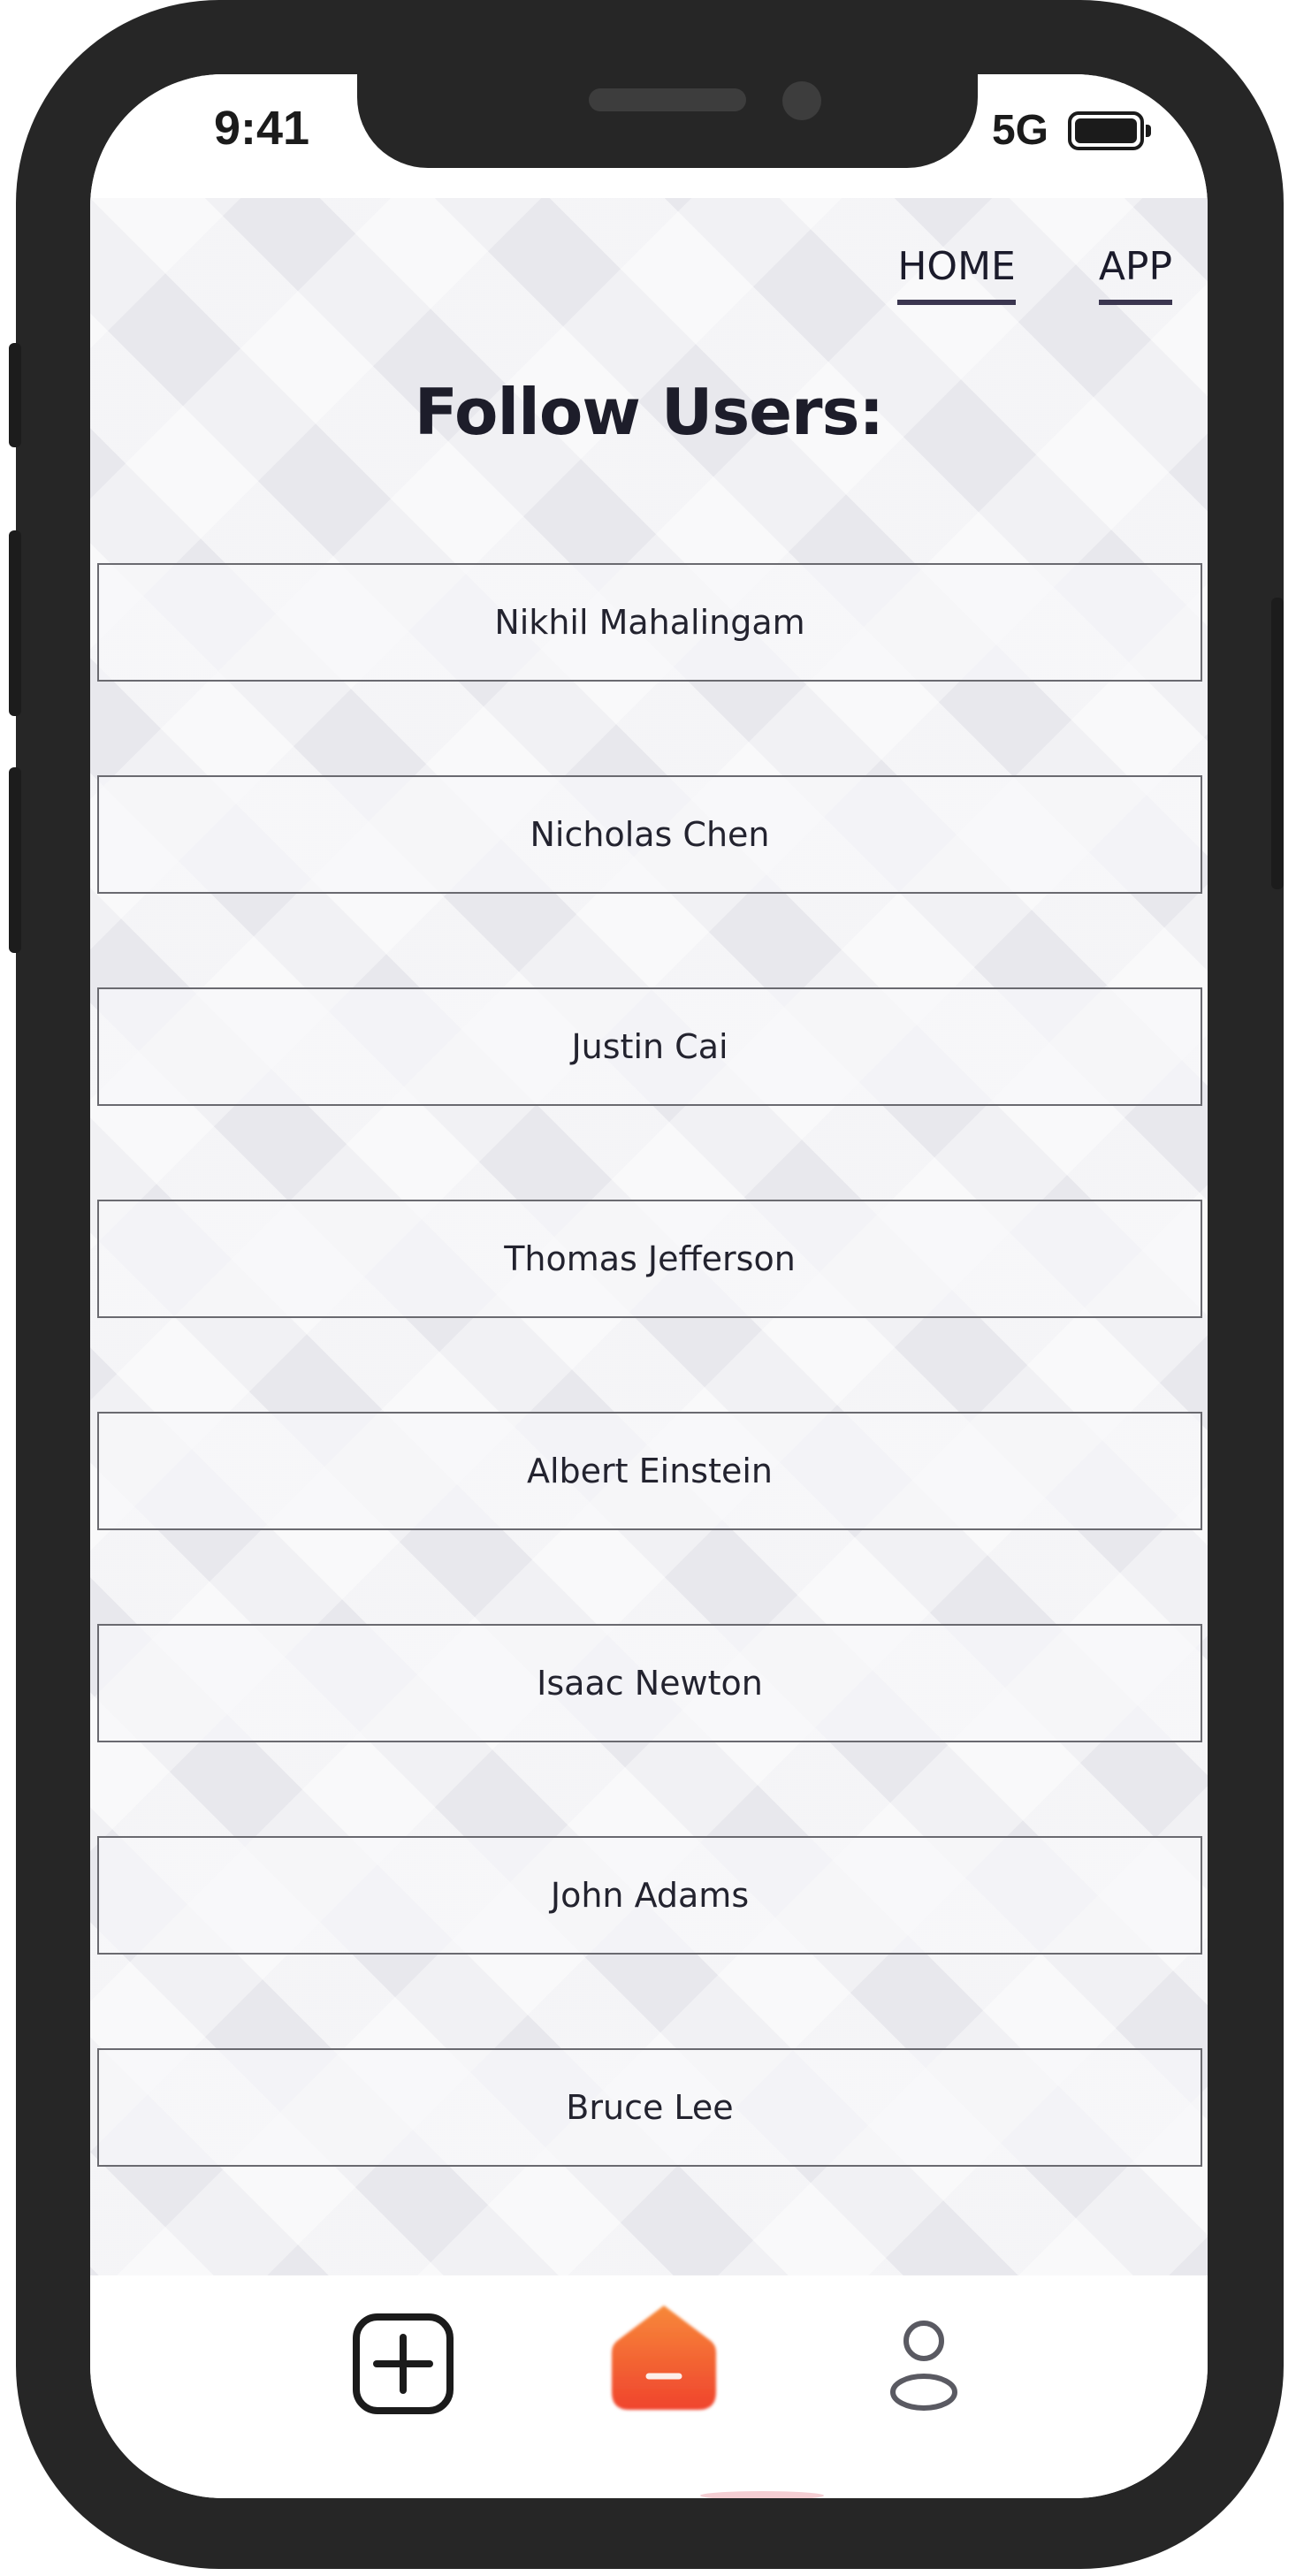 The width and height of the screenshot is (1296, 2576). I want to click on nav-app-link: APP, so click(1135, 274).